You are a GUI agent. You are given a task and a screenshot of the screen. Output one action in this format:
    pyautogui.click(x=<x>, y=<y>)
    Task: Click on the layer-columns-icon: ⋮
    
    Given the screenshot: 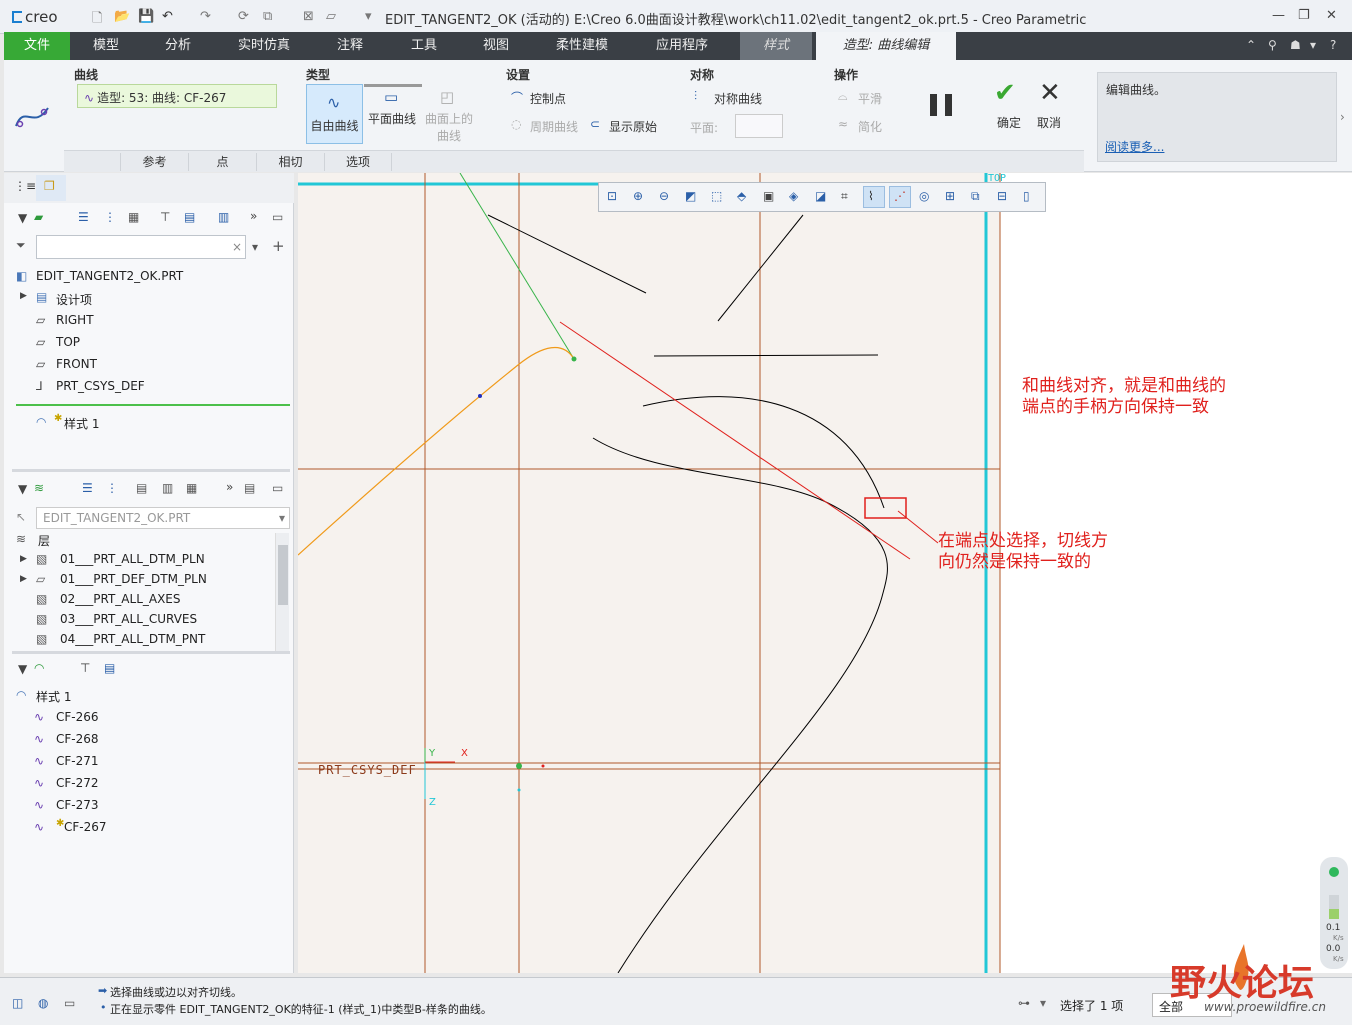 What is the action you would take?
    pyautogui.click(x=112, y=488)
    